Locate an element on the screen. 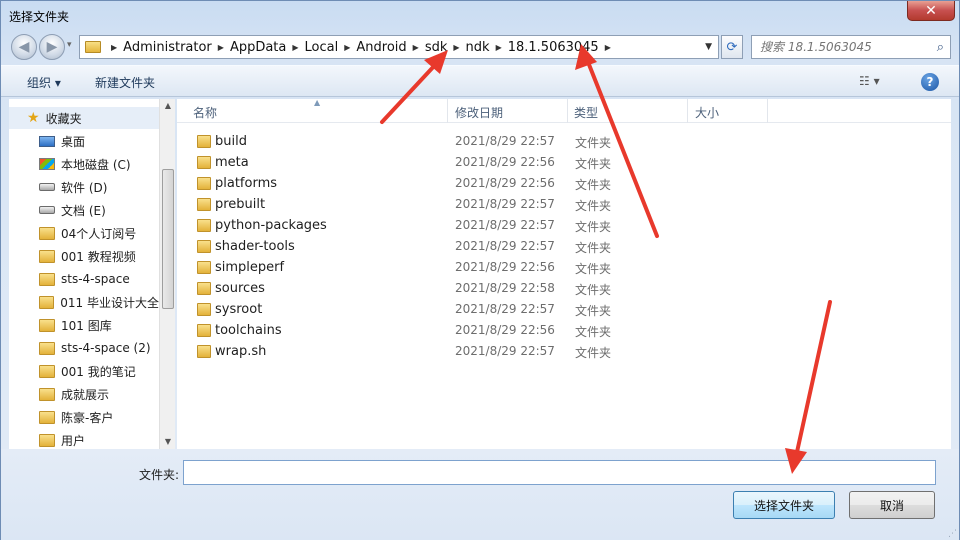 This screenshot has height=540, width=960. table-row: wrap.sh 2021/8/29 22:57 文件夹 is located at coordinates (564, 351).